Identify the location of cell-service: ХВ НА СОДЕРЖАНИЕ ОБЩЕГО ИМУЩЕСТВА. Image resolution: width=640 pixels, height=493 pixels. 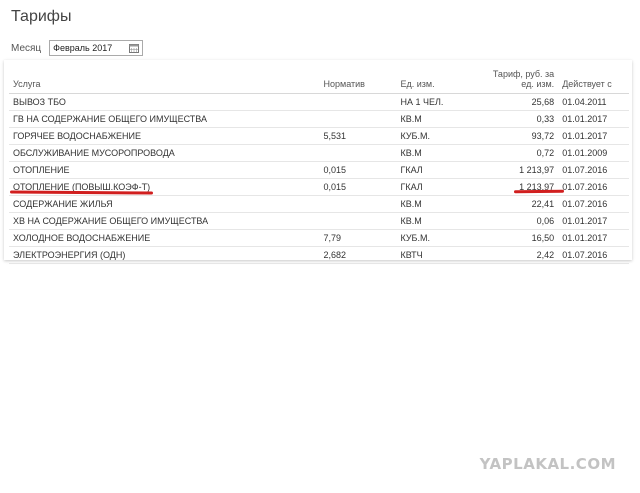
(164, 221).